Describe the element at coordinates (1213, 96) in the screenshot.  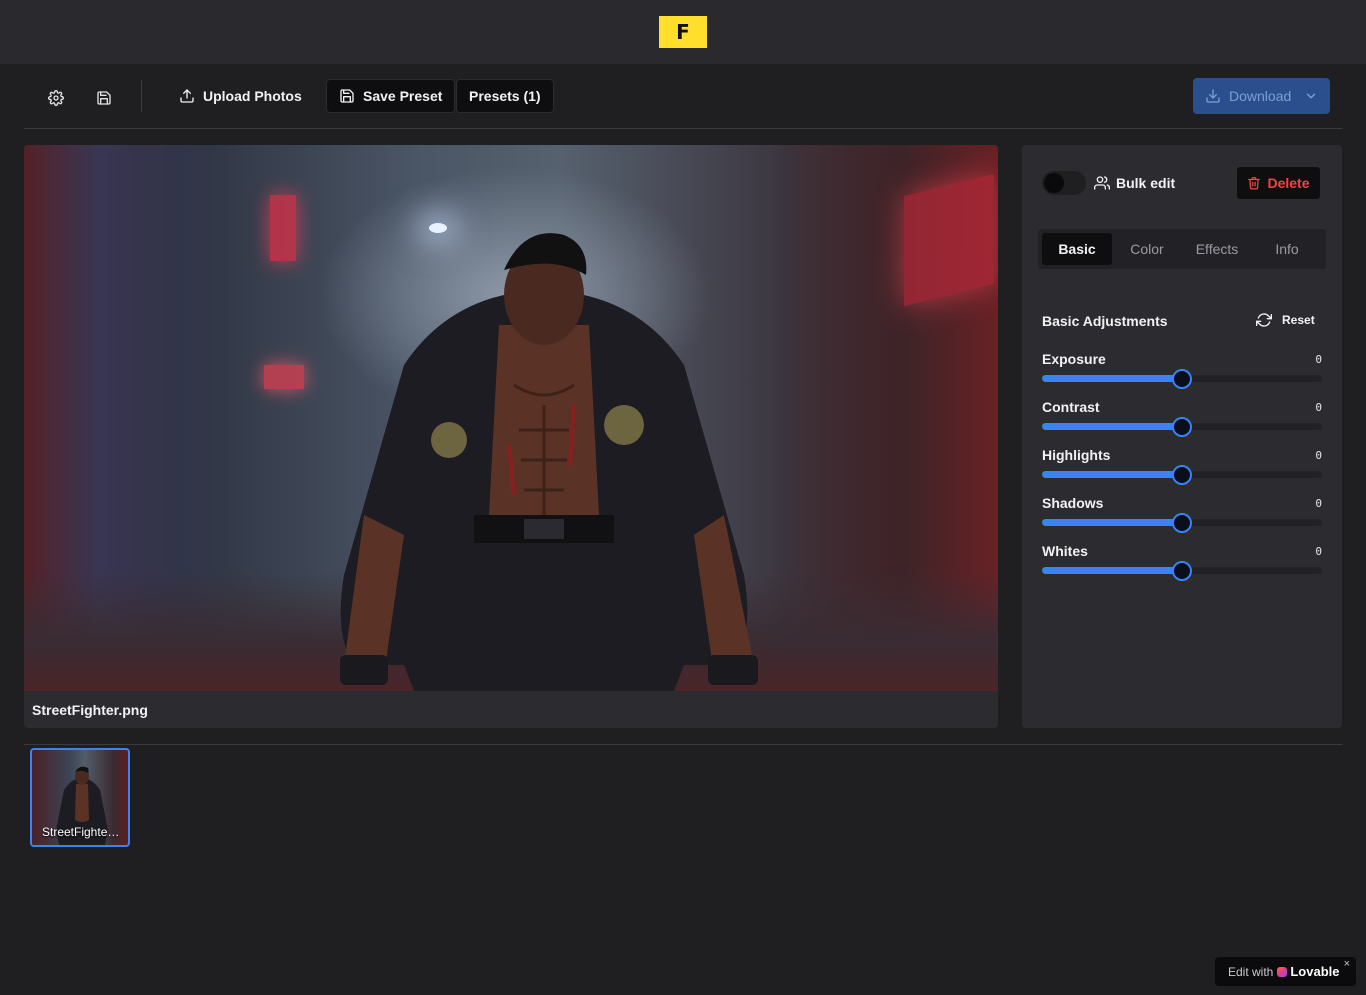
I see `download-icon` at that location.